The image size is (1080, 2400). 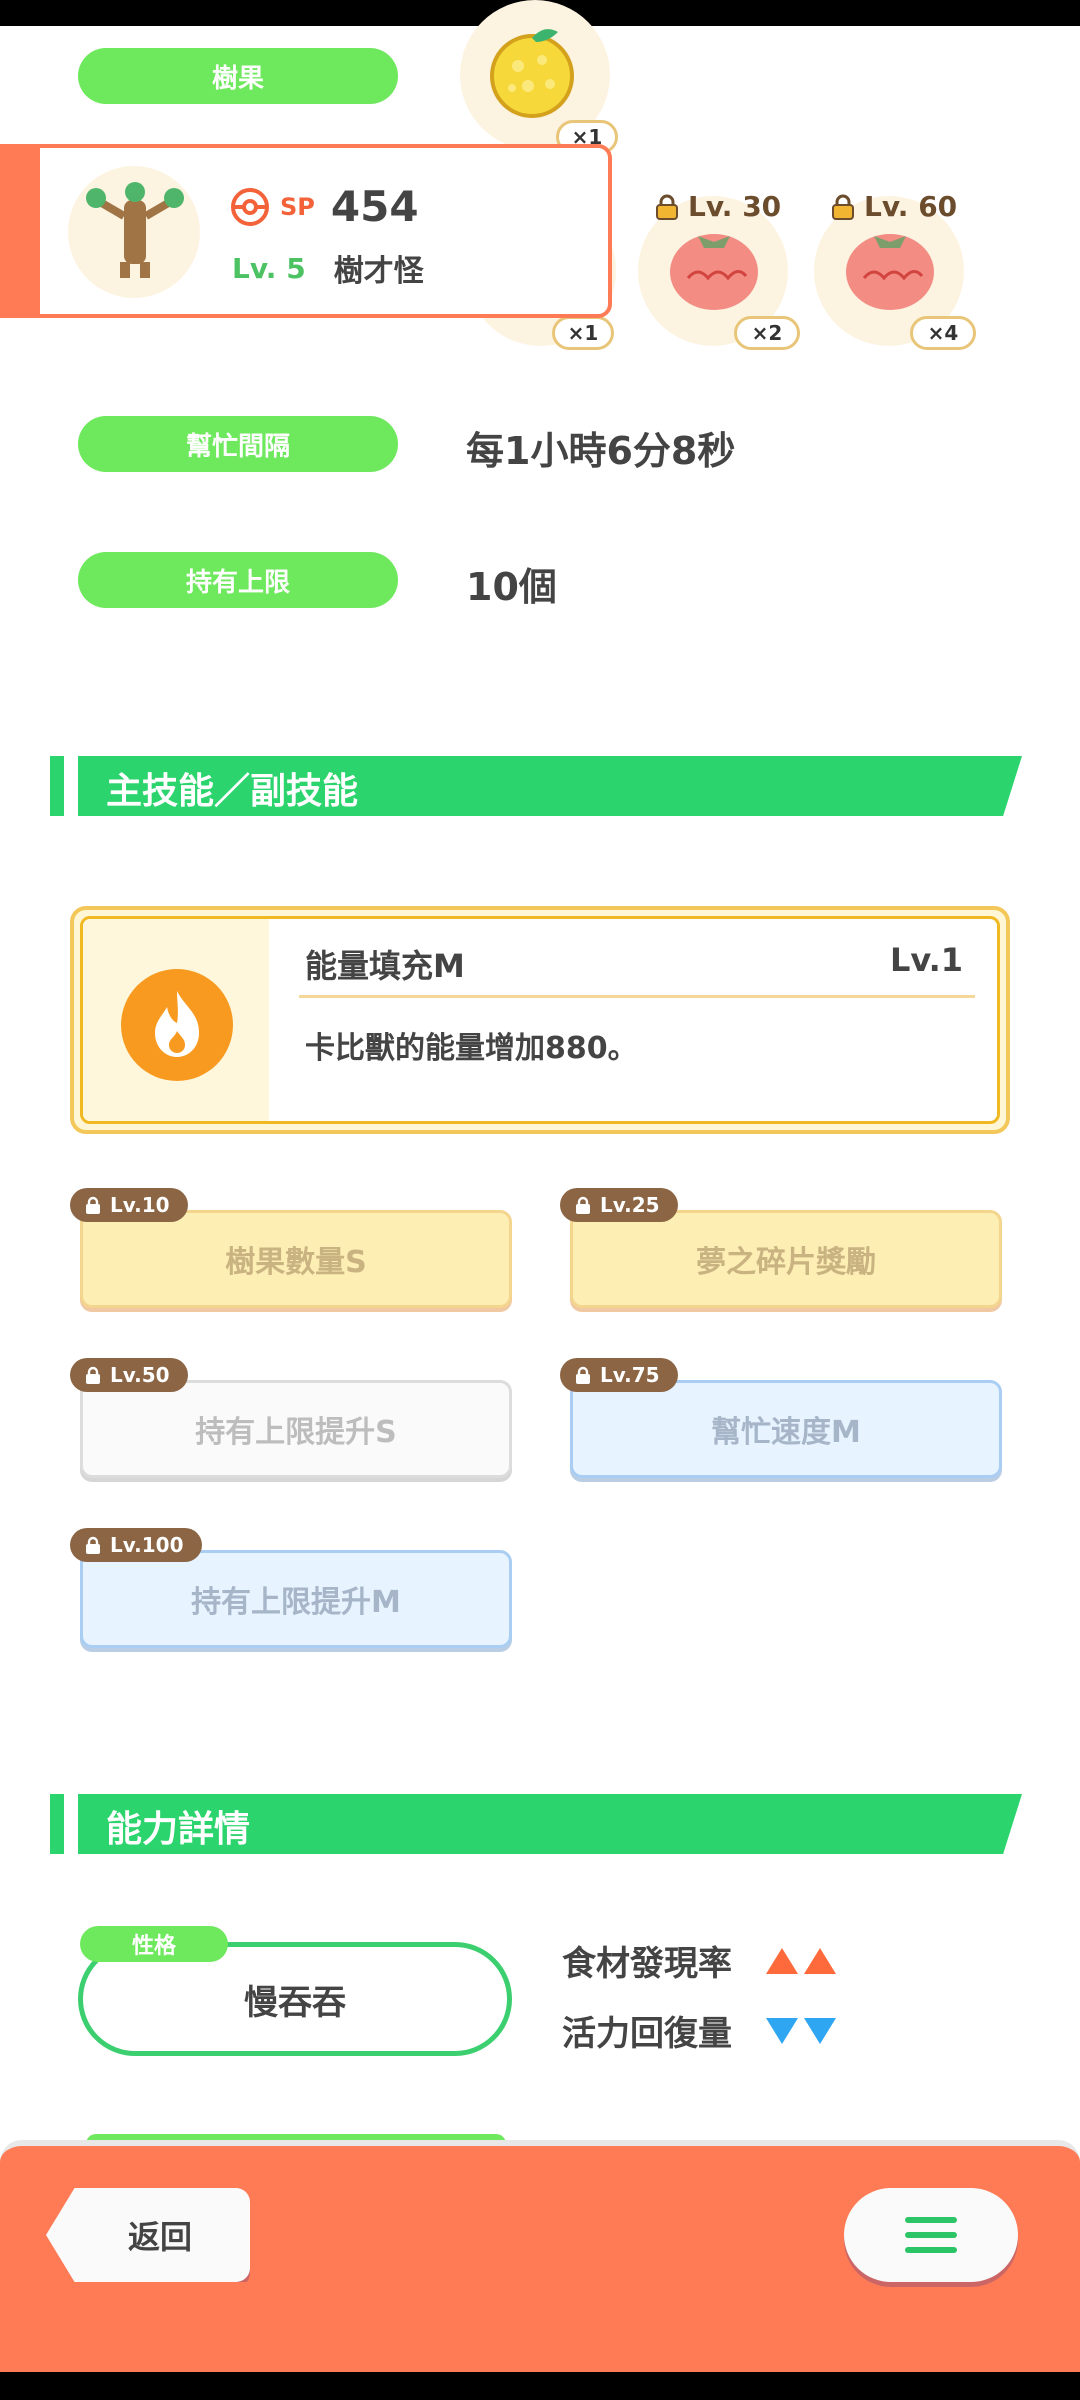 I want to click on effect-row-up: 食材發現率, so click(x=699, y=1960).